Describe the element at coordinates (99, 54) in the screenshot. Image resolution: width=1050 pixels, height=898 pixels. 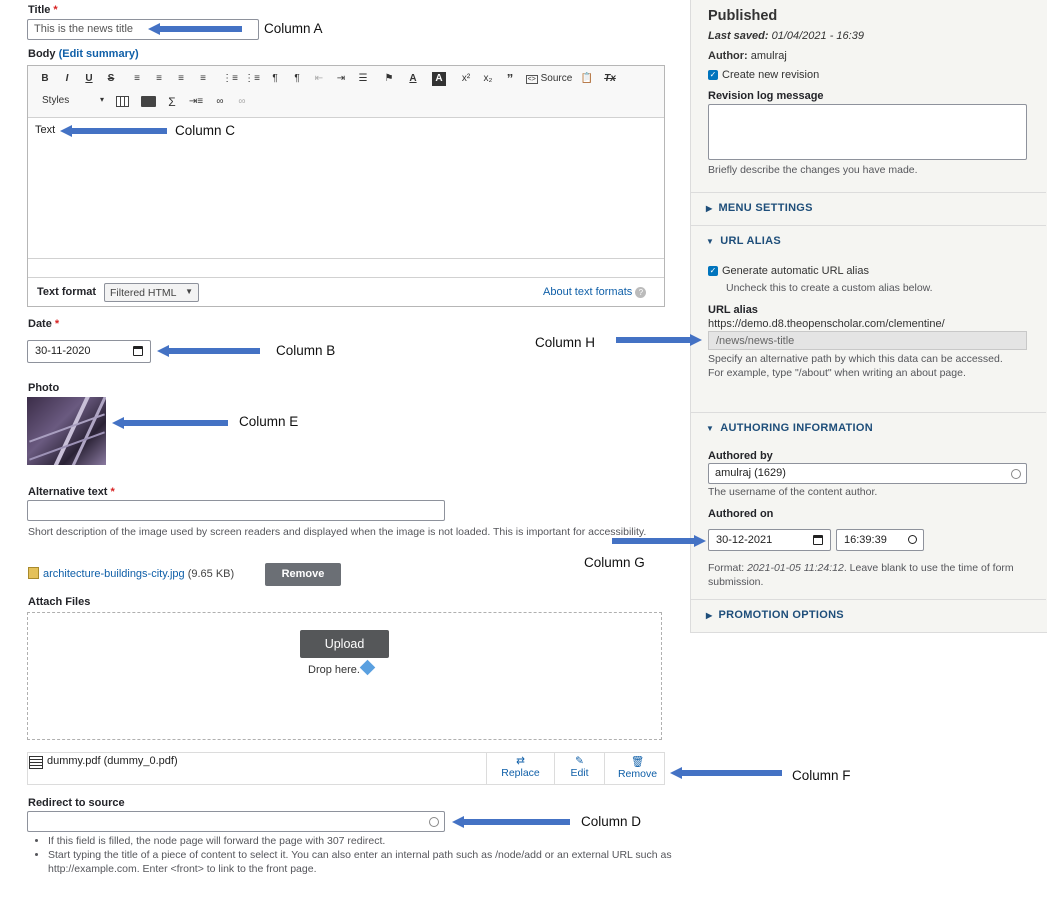
I see `edit-summary-link: (Edit summary)` at that location.